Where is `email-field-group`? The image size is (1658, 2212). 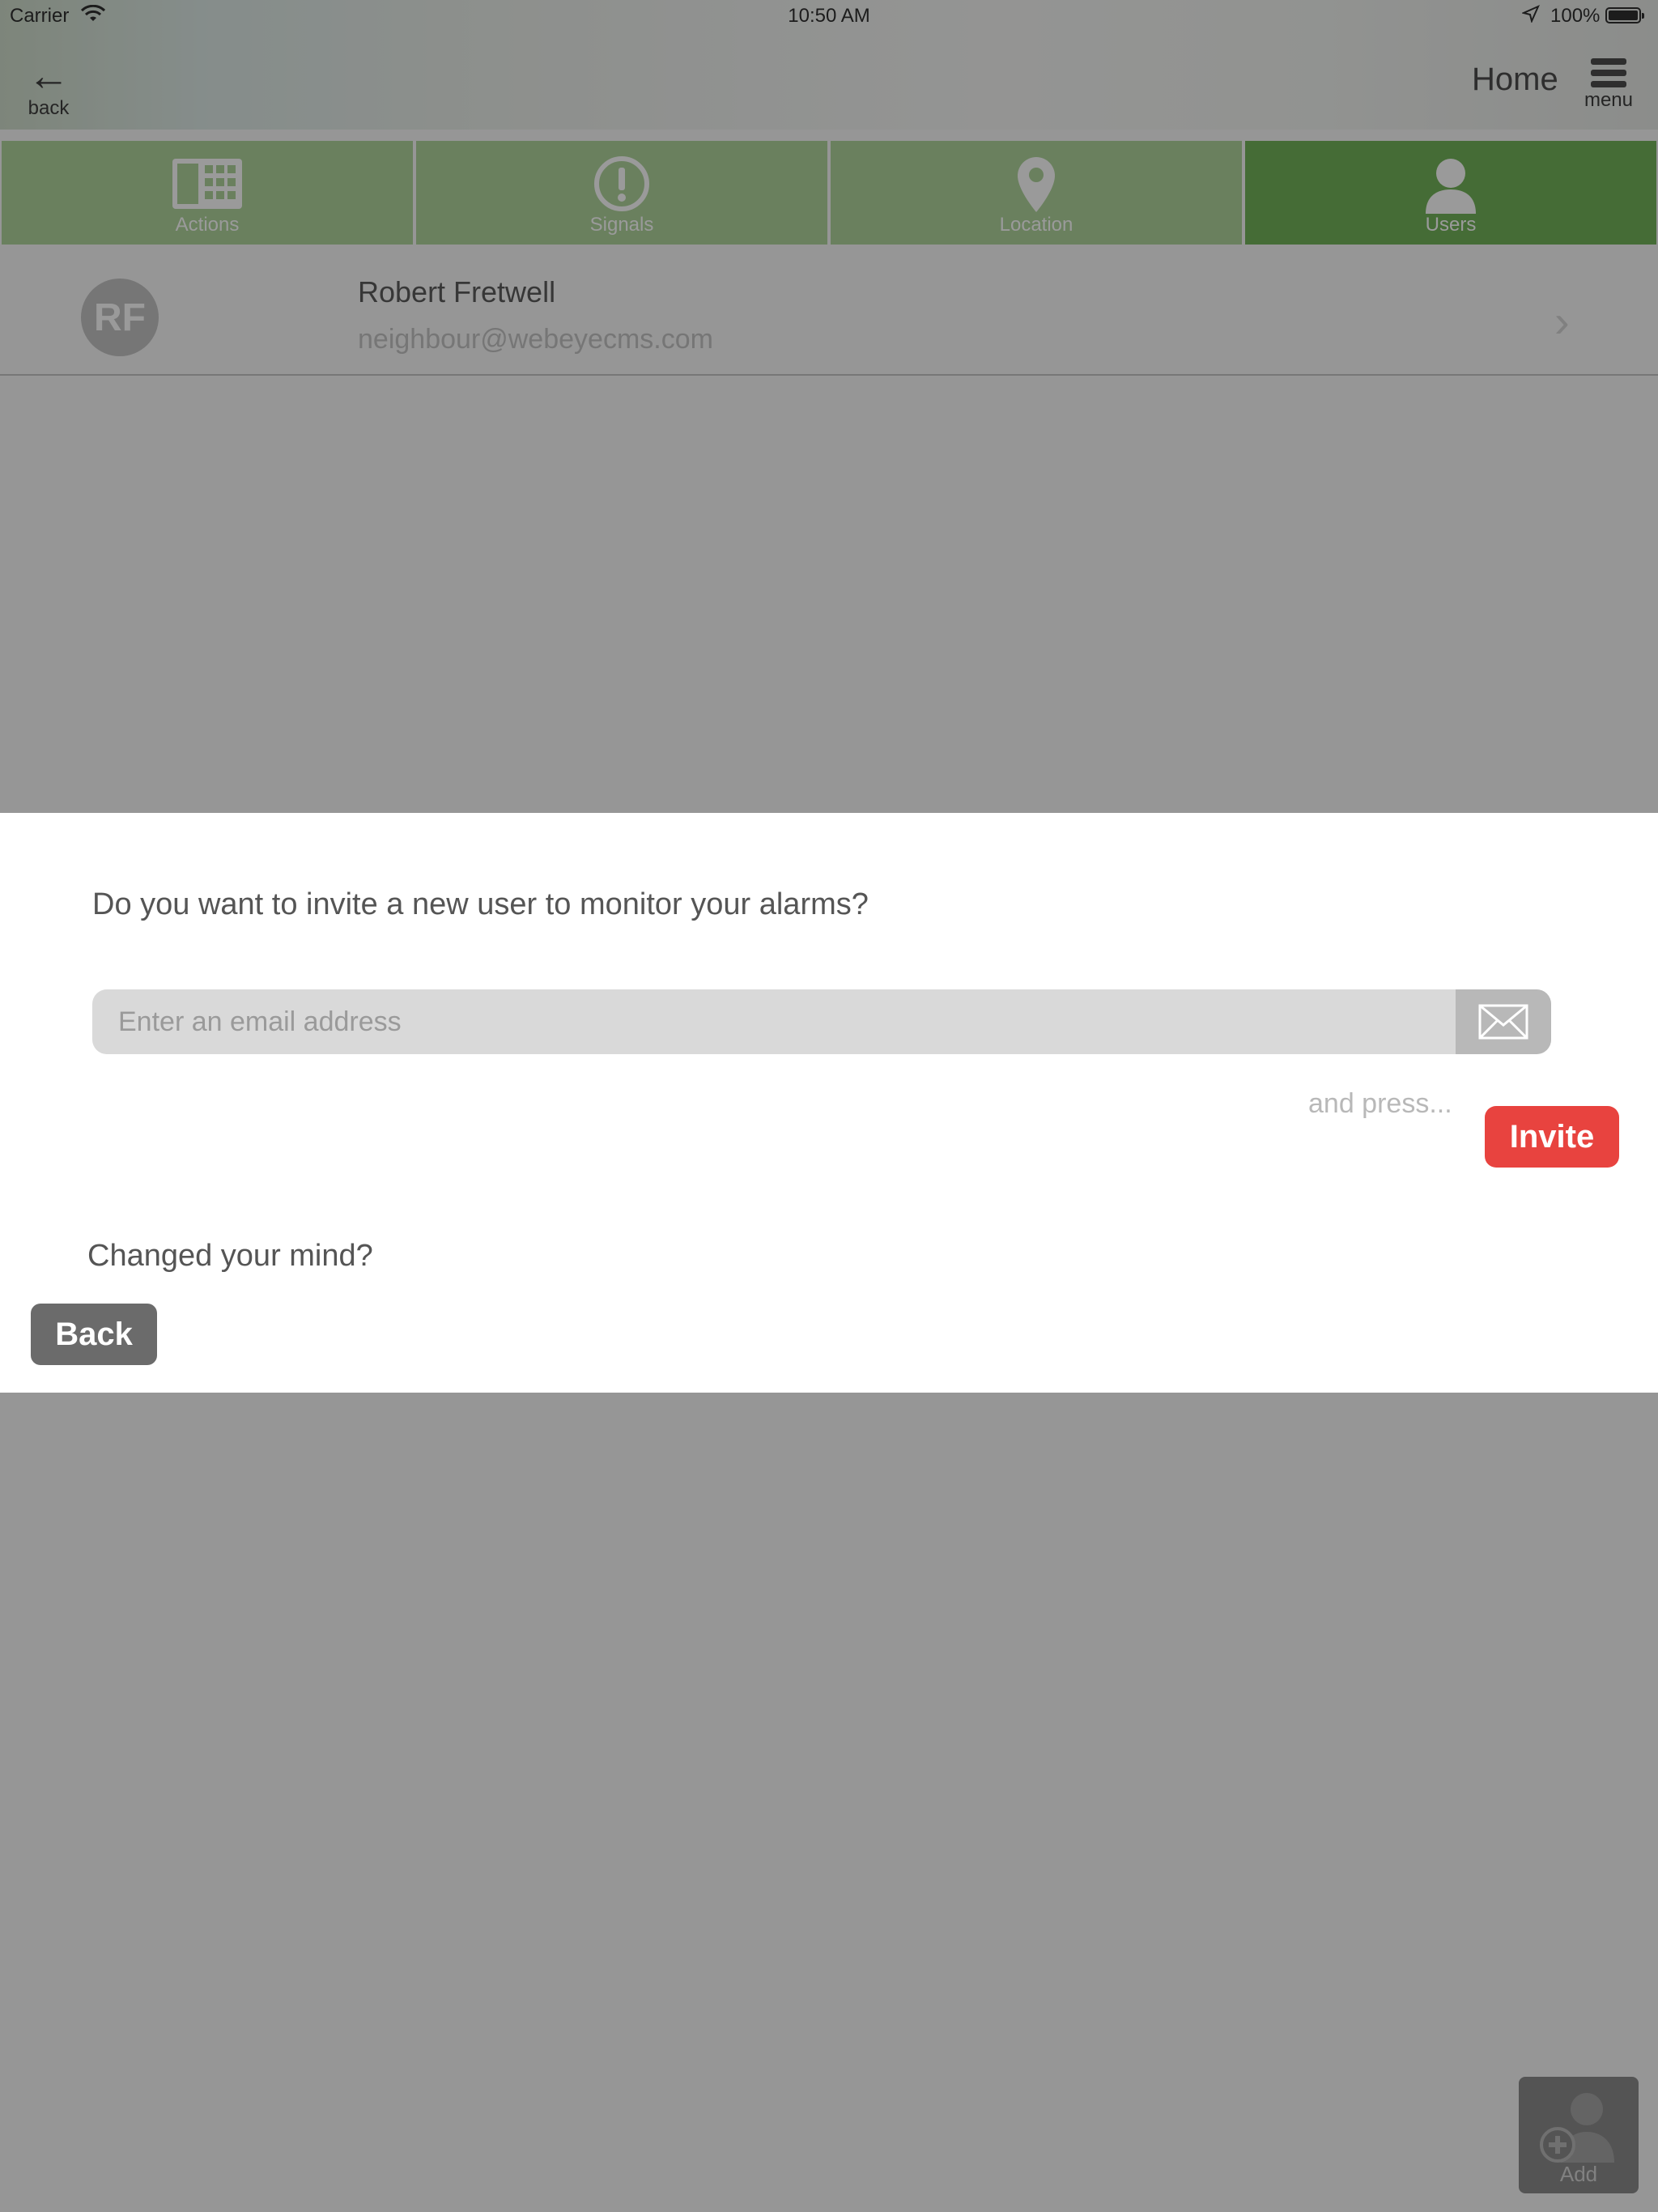
email-field-group is located at coordinates (821, 1021).